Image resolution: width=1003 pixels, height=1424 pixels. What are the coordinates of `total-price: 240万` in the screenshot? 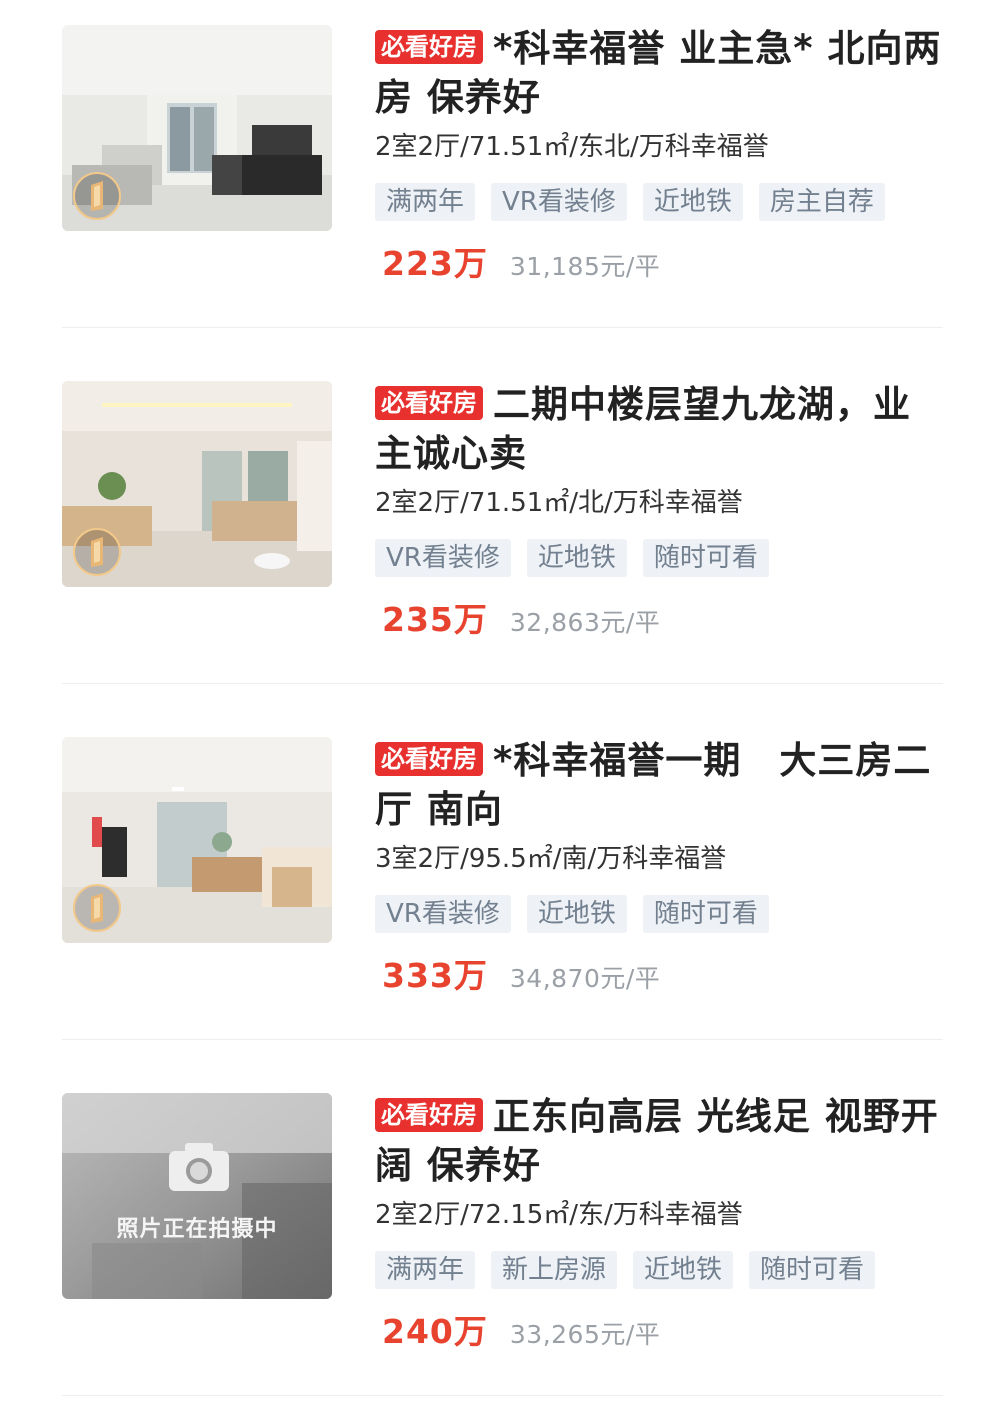 It's located at (435, 1331).